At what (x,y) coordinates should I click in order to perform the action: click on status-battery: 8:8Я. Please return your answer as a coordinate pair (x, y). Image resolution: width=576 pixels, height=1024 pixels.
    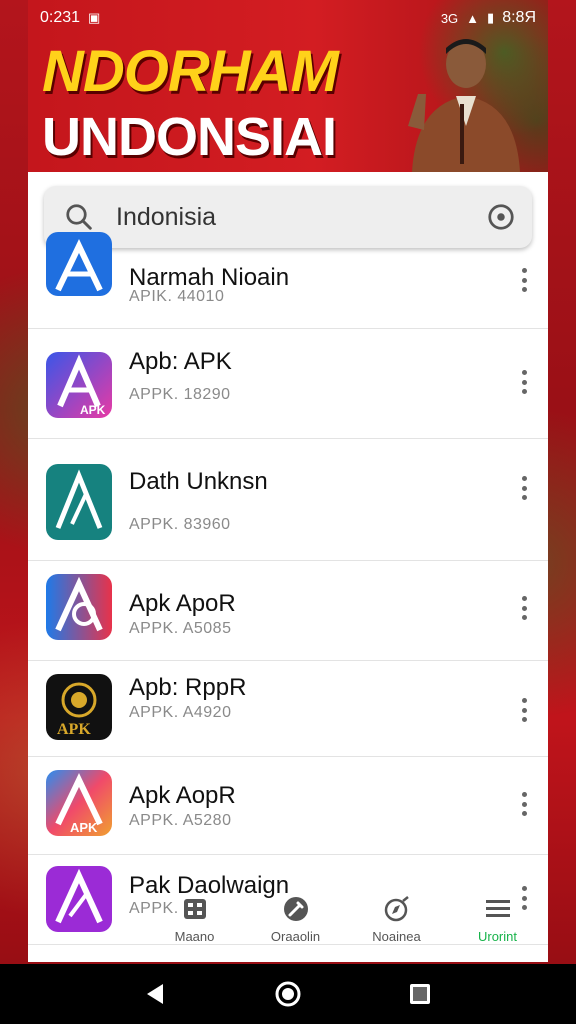
    Looking at the image, I should click on (519, 17).